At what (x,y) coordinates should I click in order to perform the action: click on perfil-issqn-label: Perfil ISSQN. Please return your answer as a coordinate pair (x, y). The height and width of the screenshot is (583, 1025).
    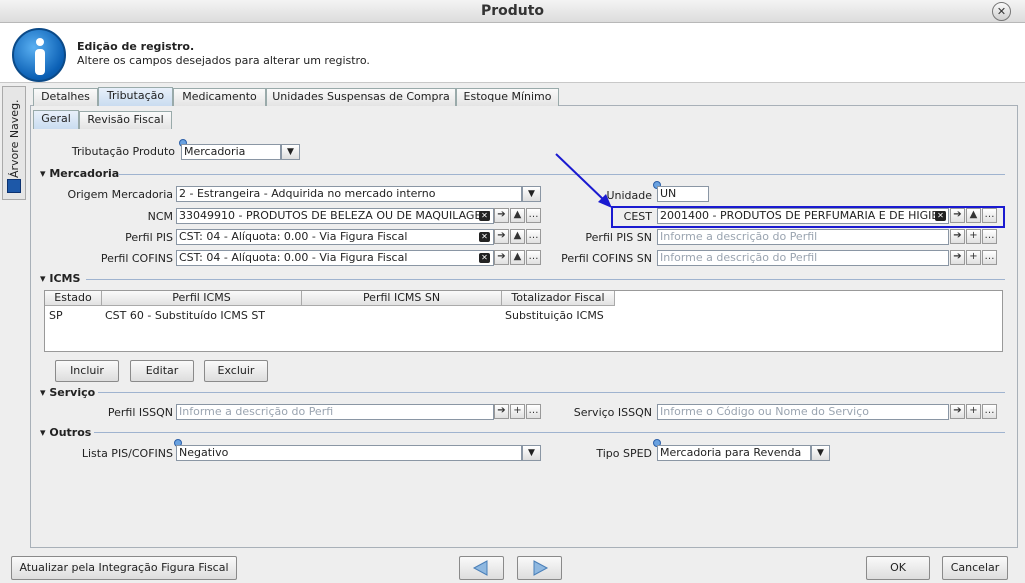
    Looking at the image, I should click on (140, 412).